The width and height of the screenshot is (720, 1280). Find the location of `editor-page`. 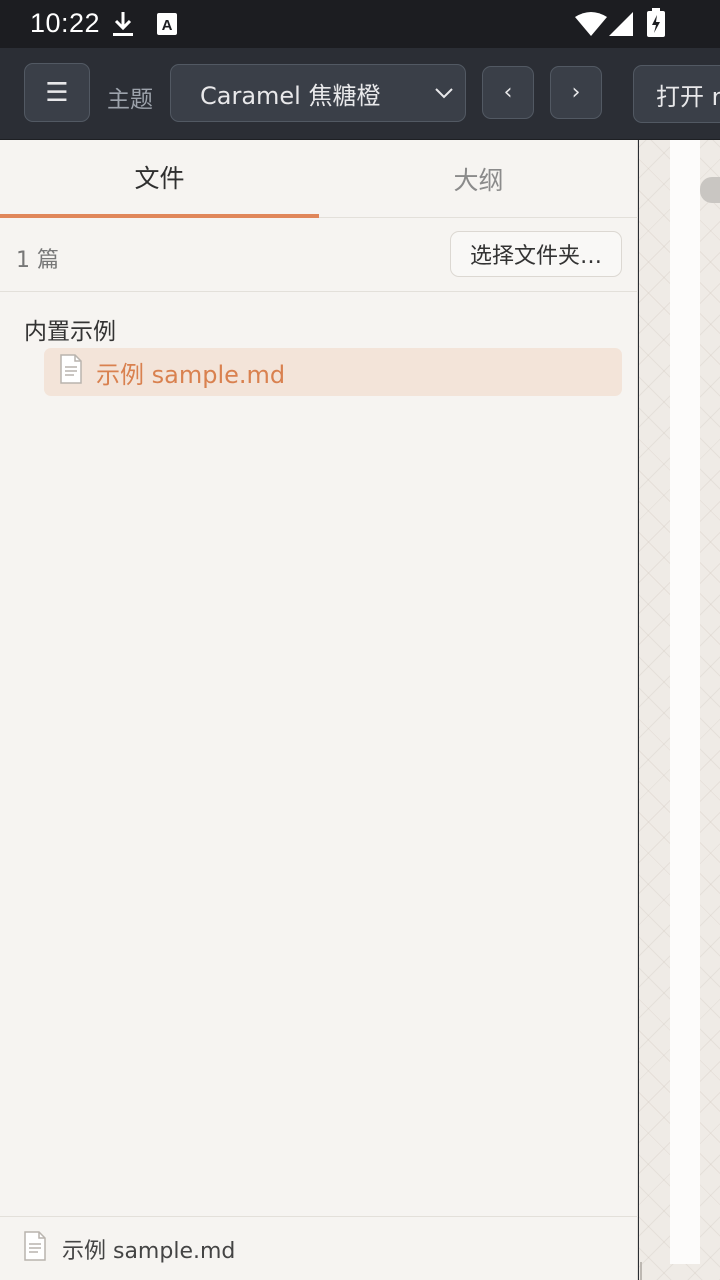

editor-page is located at coordinates (685, 702).